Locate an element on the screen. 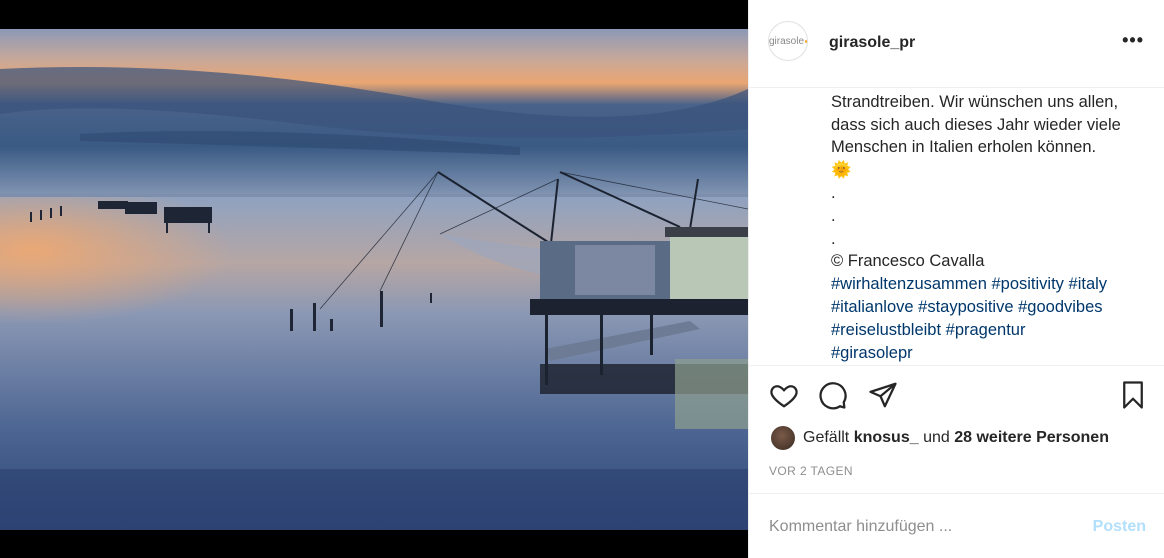 The height and width of the screenshot is (558, 1164). post-comment-button: Posten is located at coordinates (1119, 527).